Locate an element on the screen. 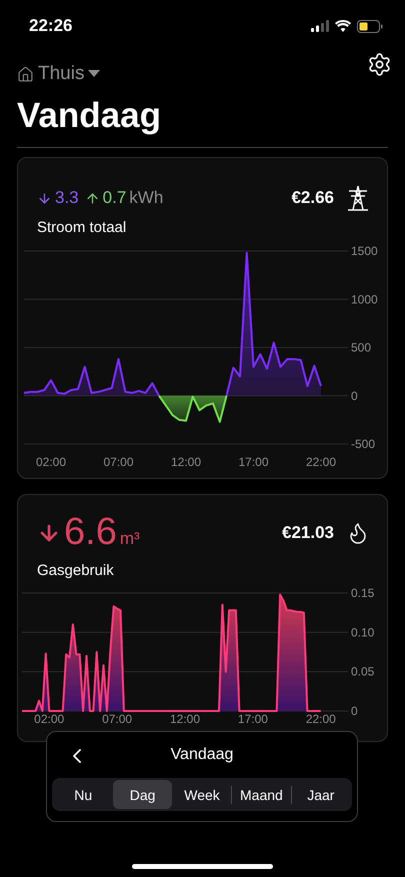  period-tab: Maand is located at coordinates (261, 794).